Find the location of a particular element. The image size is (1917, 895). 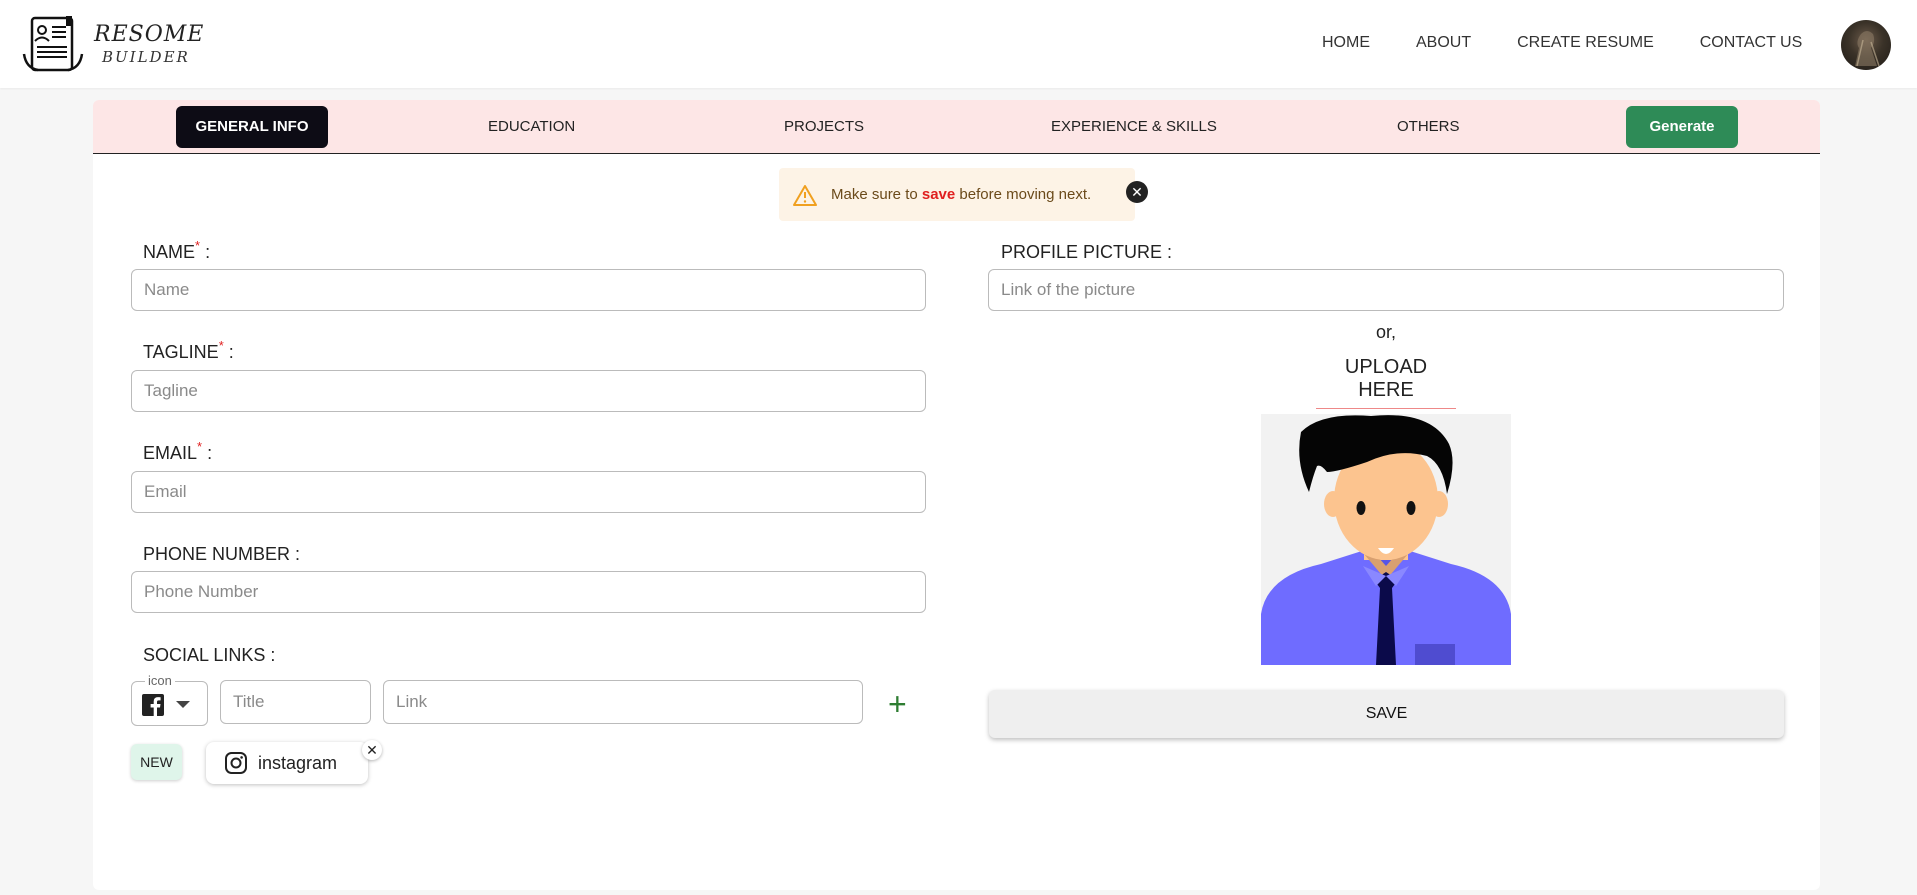

instagram-icon is located at coordinates (236, 763).